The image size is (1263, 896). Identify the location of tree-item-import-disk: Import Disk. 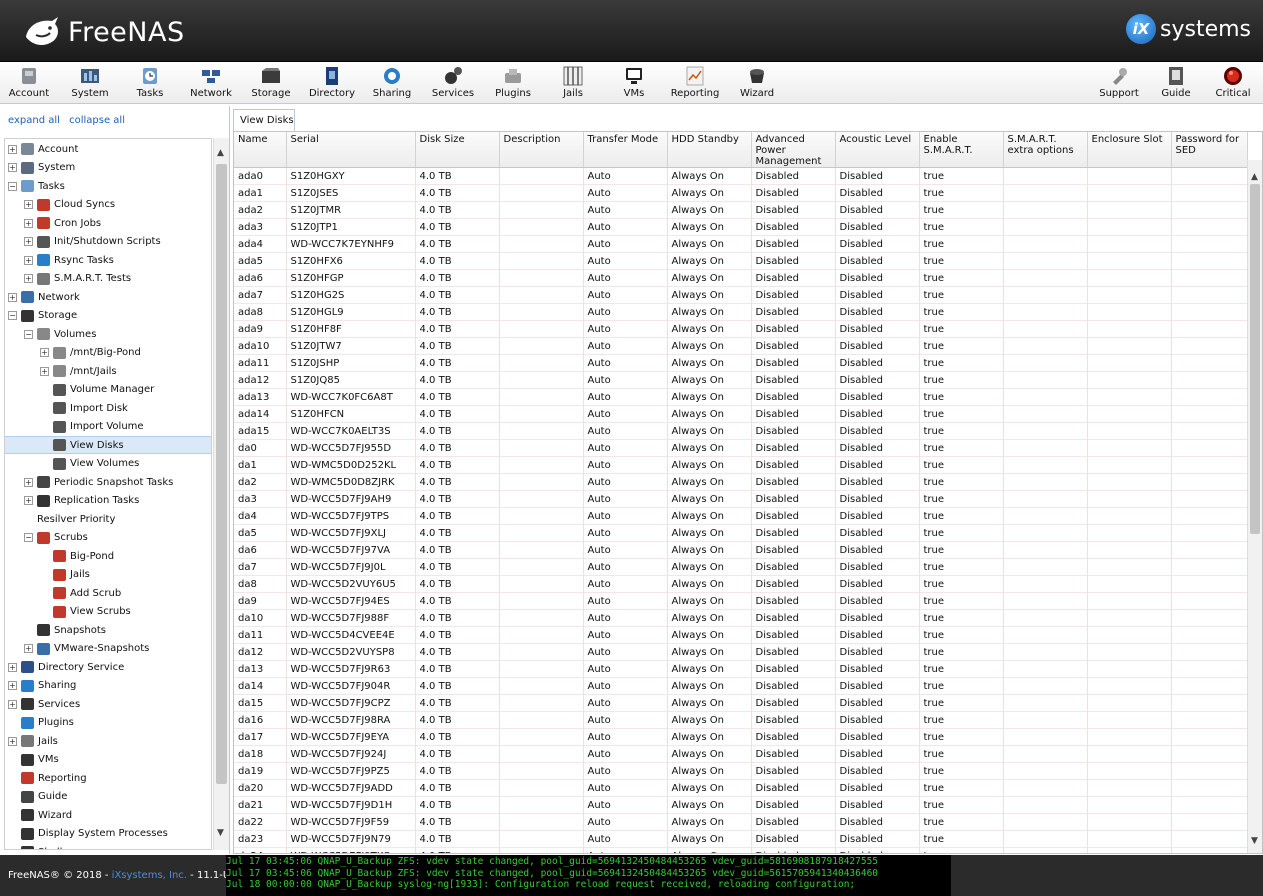
(108, 408).